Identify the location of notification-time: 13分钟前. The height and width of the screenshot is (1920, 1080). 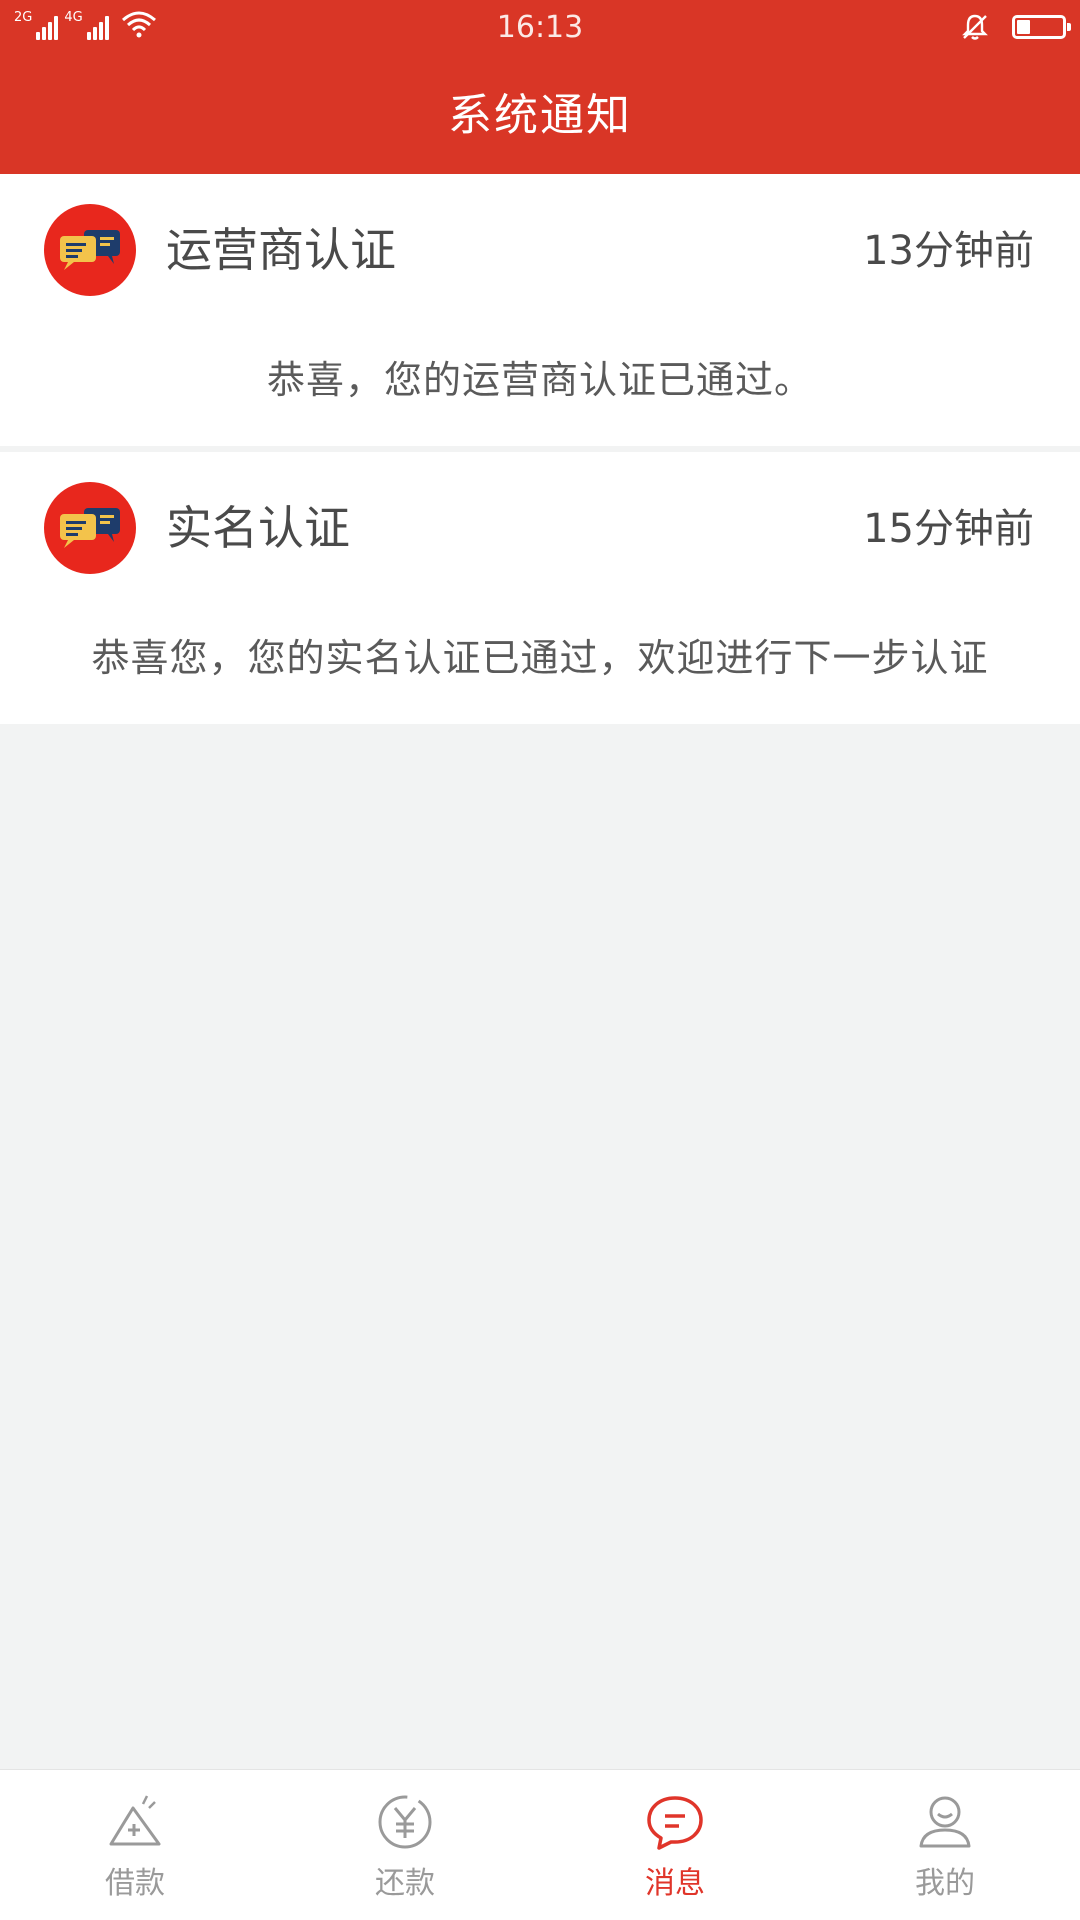
(948, 251).